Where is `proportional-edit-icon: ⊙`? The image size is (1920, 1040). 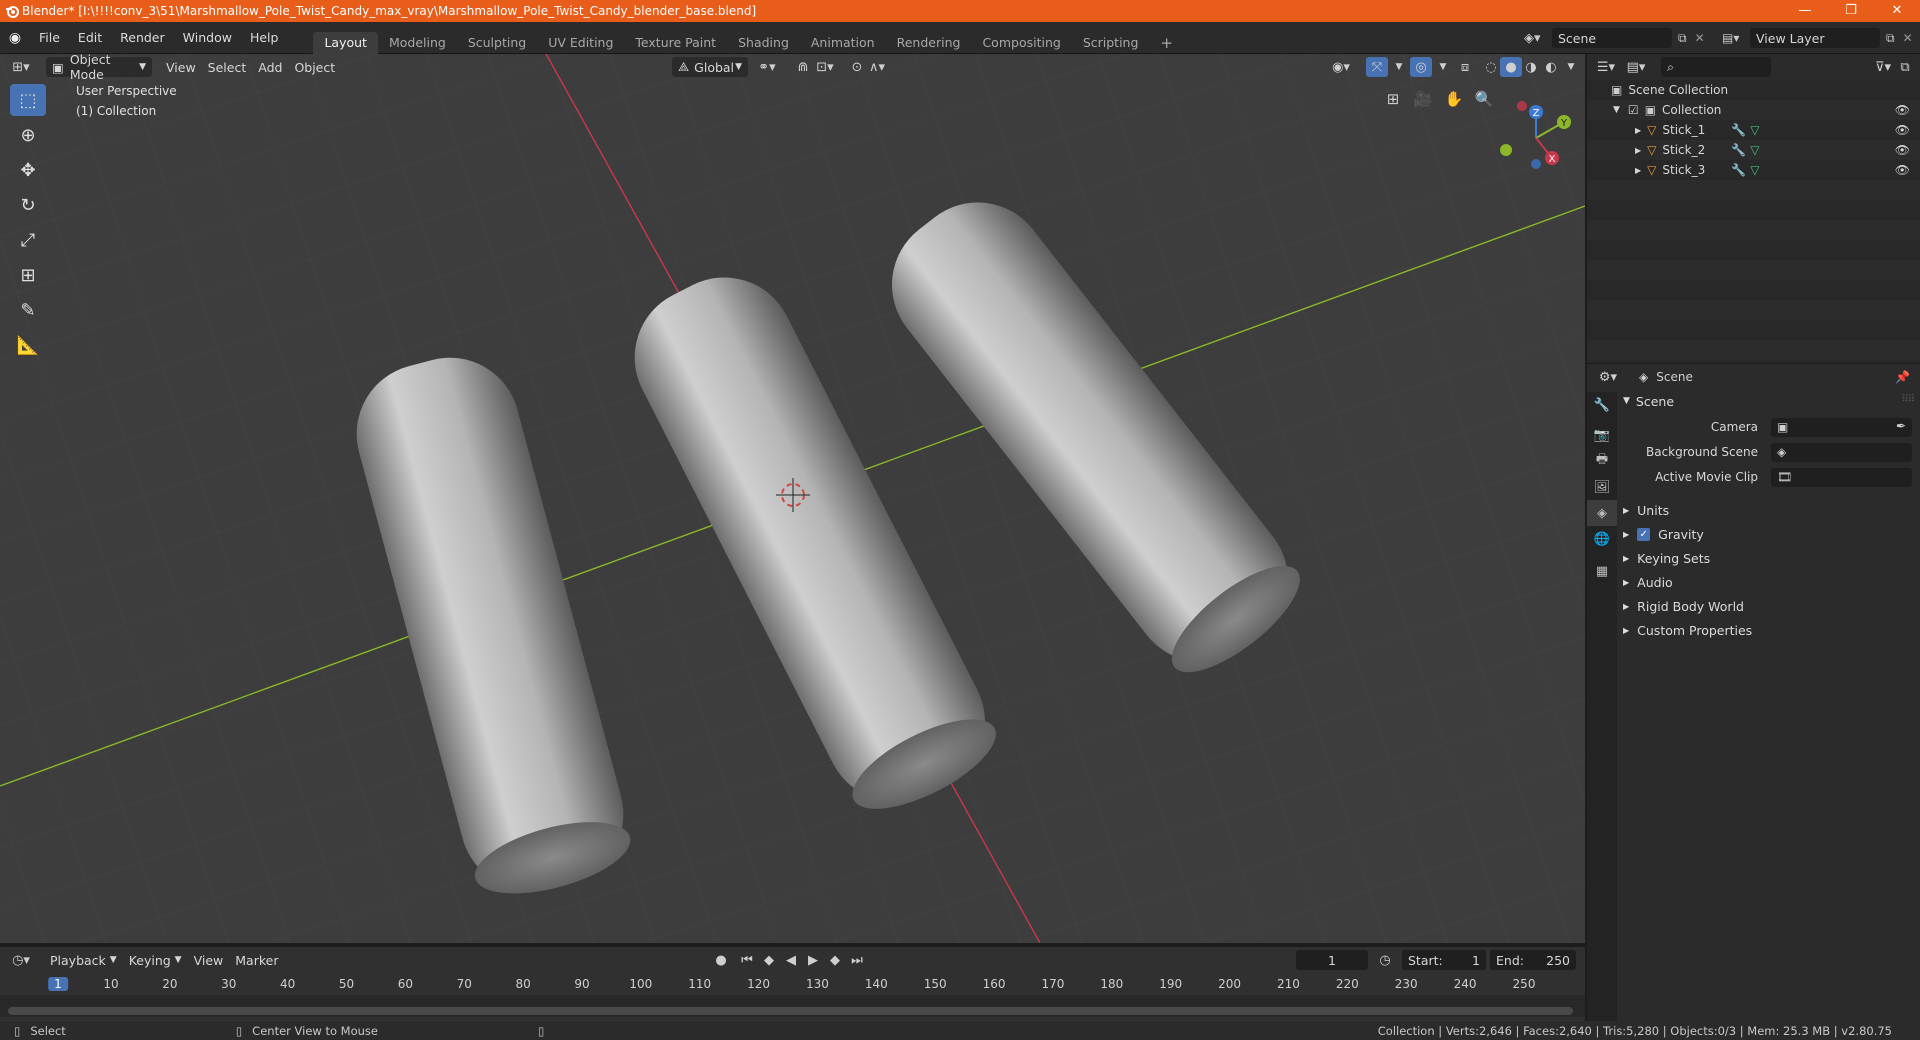 proportional-edit-icon: ⊙ is located at coordinates (857, 67).